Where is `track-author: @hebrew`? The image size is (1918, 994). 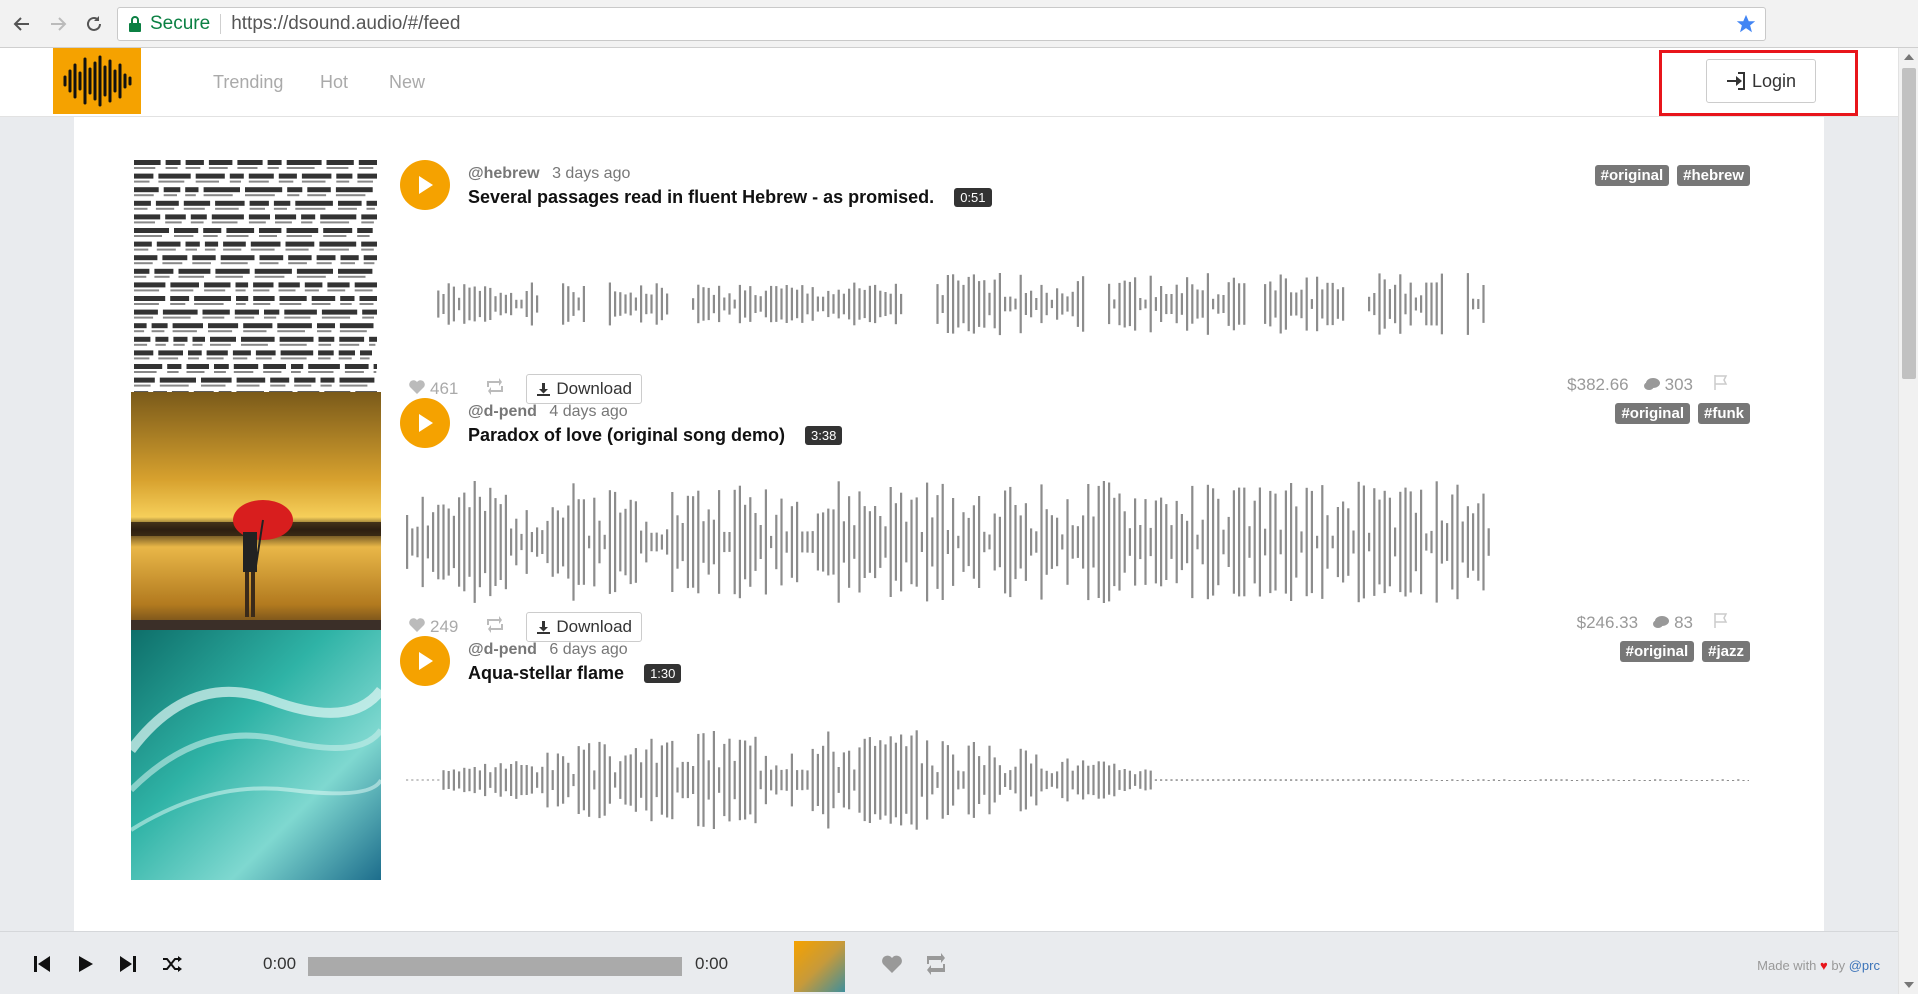
track-author: @hebrew is located at coordinates (504, 173).